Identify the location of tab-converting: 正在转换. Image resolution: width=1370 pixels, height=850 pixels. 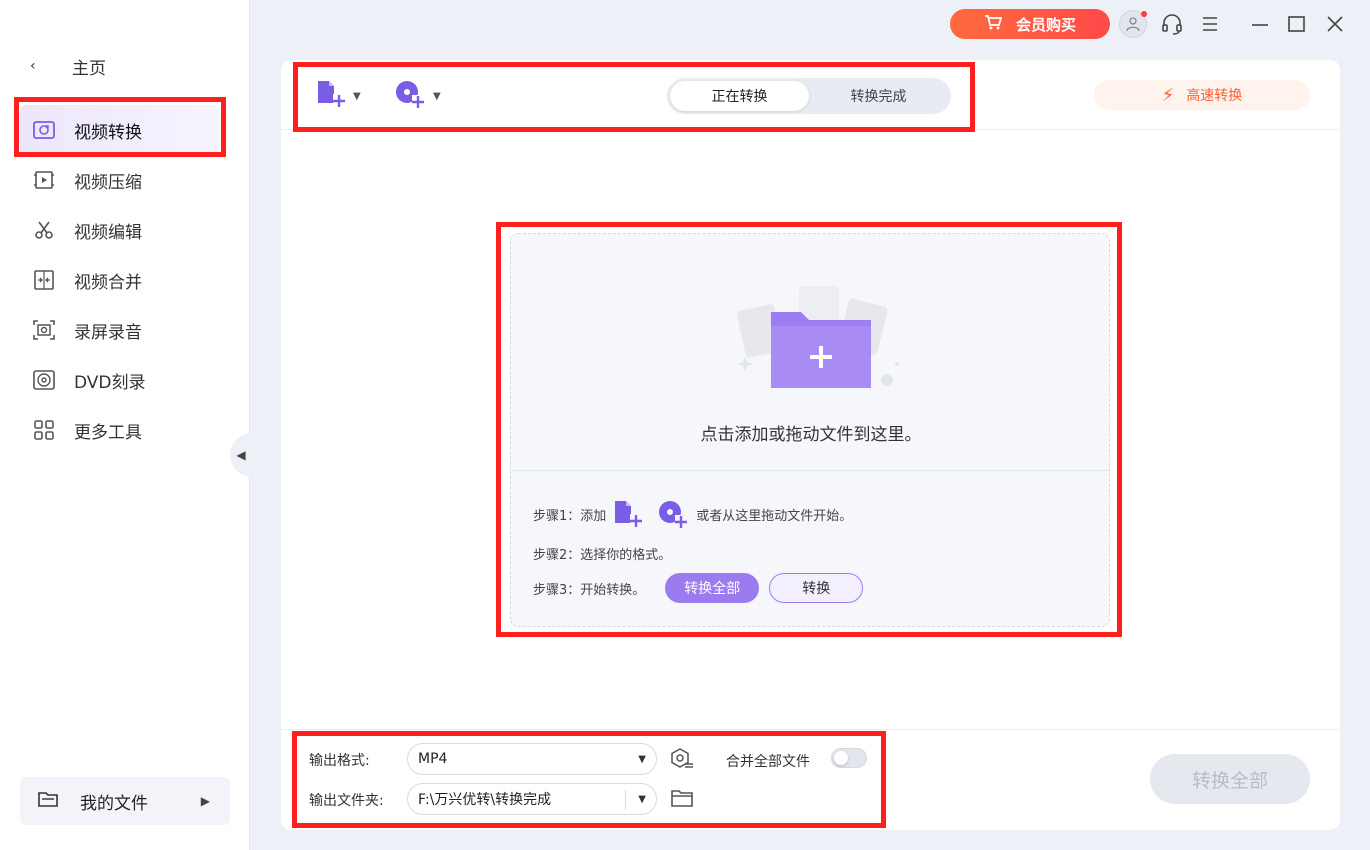
(739, 96).